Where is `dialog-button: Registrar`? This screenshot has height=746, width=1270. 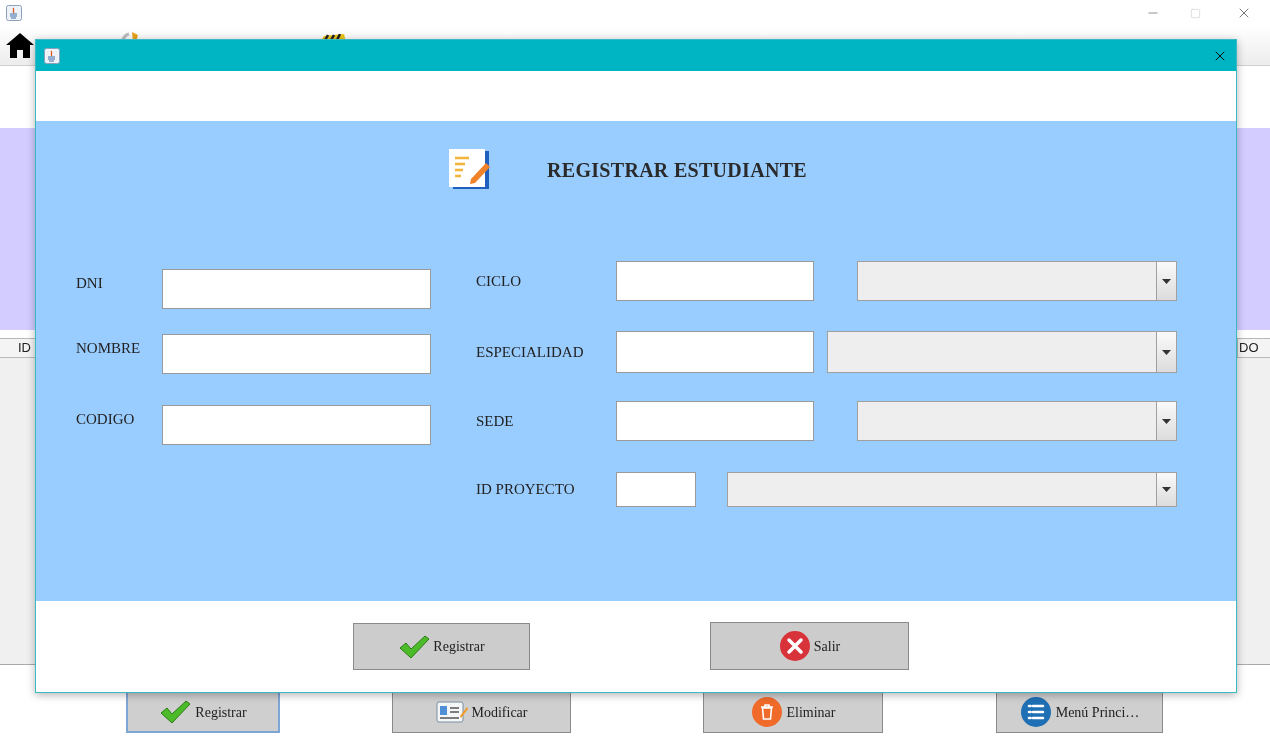 dialog-button: Registrar is located at coordinates (441, 646).